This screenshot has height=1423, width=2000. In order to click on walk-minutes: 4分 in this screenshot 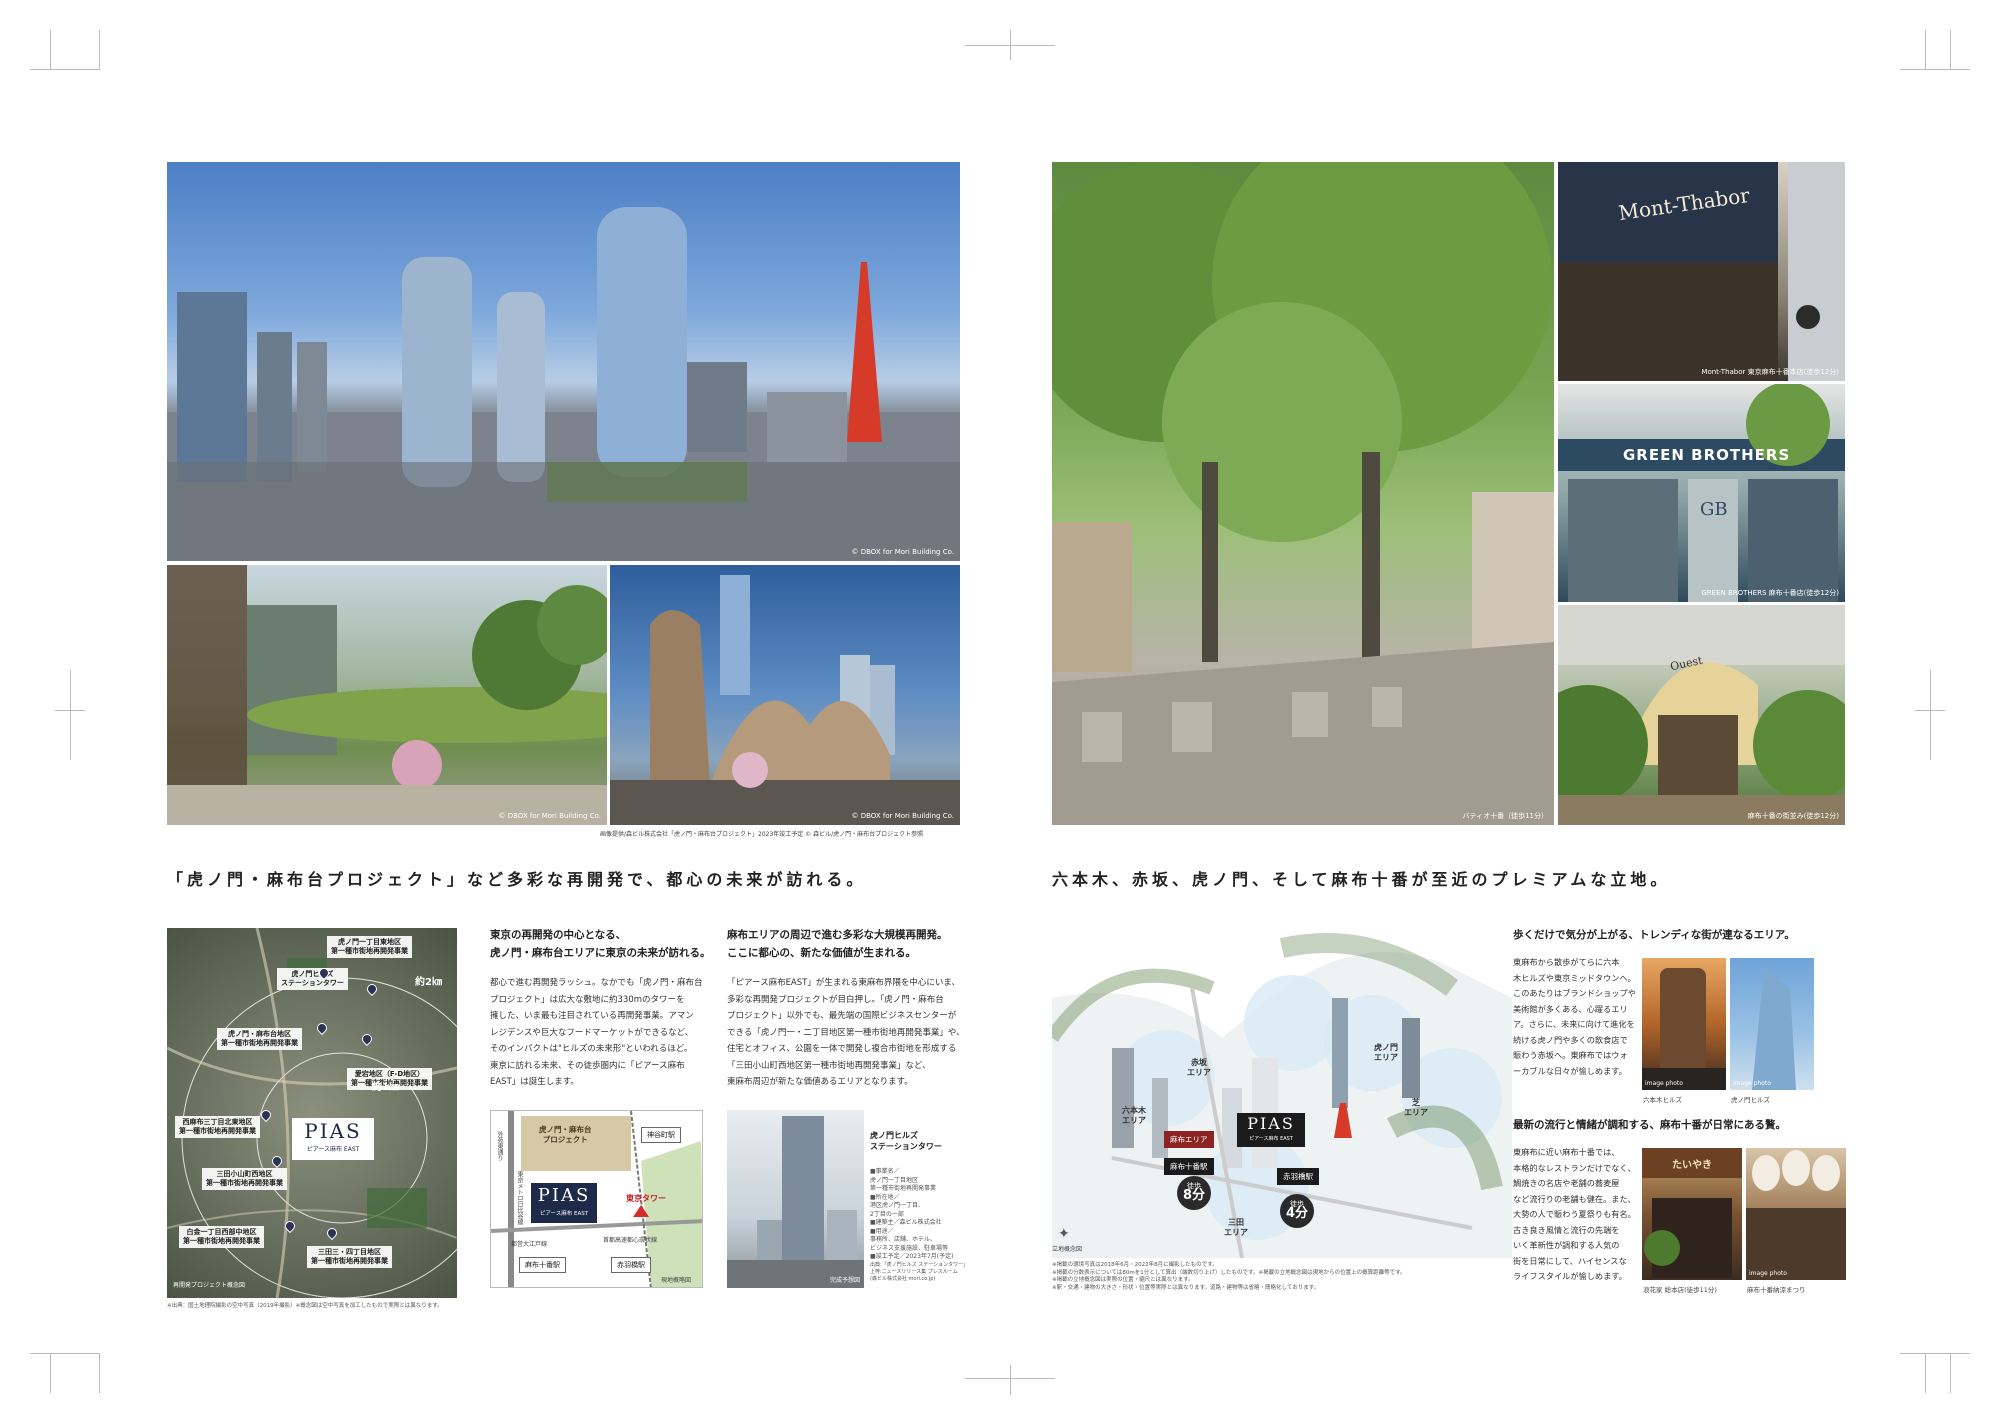, I will do `click(1297, 1213)`.